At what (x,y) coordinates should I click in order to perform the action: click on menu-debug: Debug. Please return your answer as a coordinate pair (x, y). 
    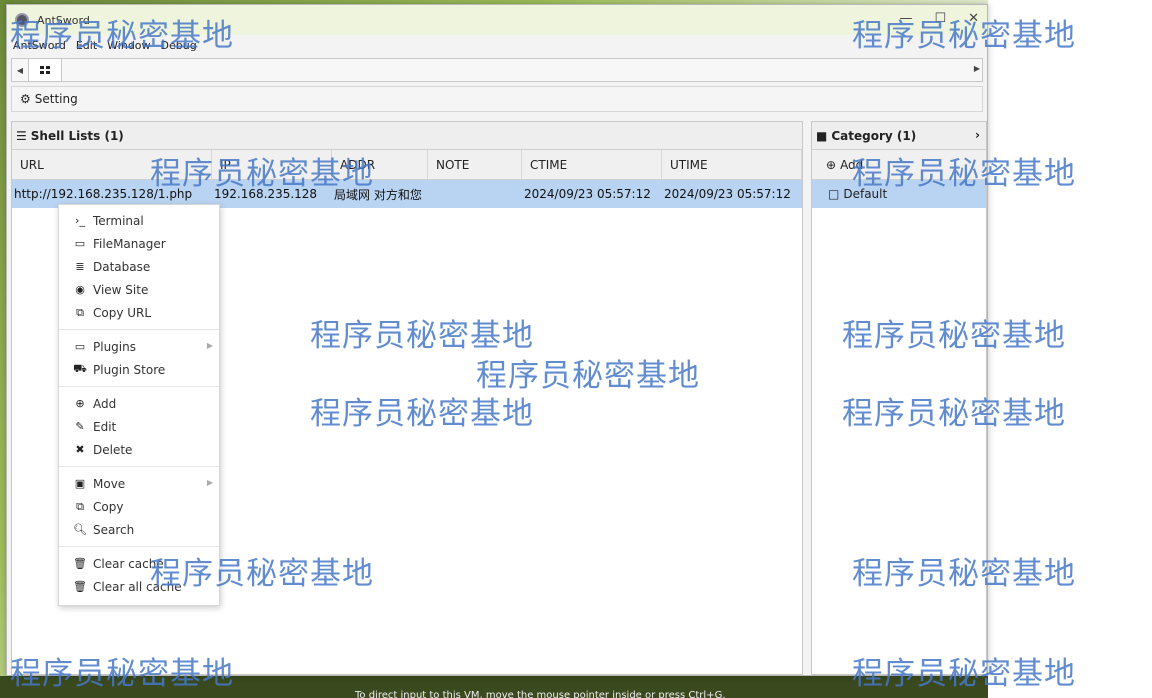
    Looking at the image, I should click on (179, 45).